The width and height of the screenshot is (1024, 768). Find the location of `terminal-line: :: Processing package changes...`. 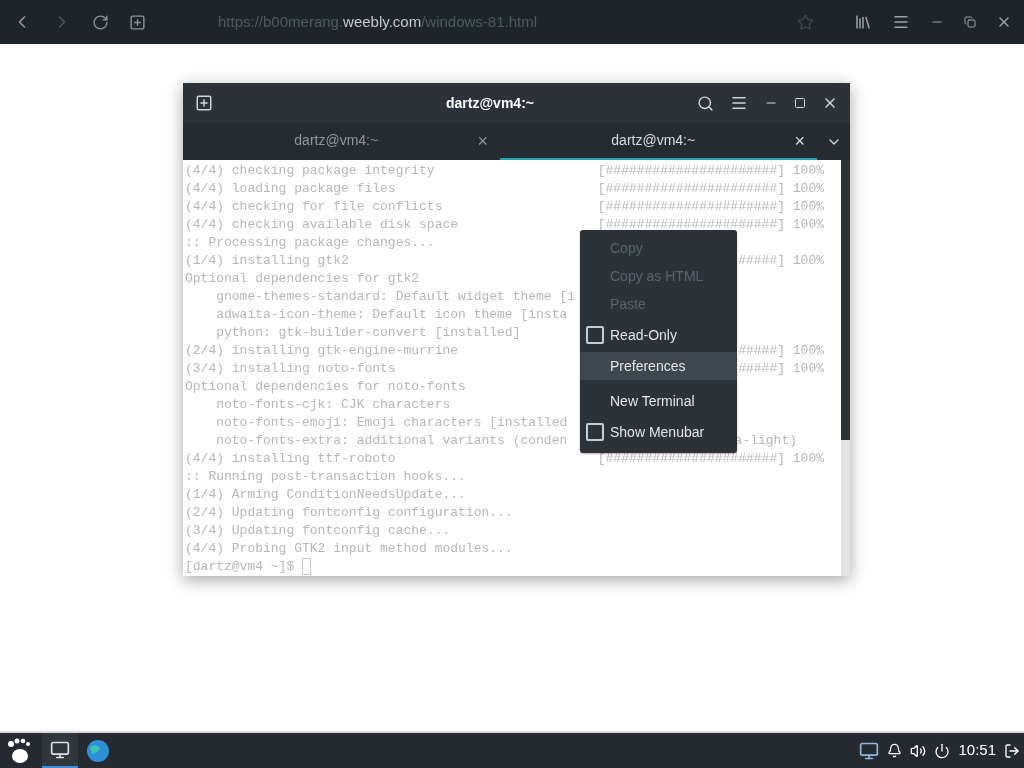

terminal-line: :: Processing package changes... is located at coordinates (310, 243).